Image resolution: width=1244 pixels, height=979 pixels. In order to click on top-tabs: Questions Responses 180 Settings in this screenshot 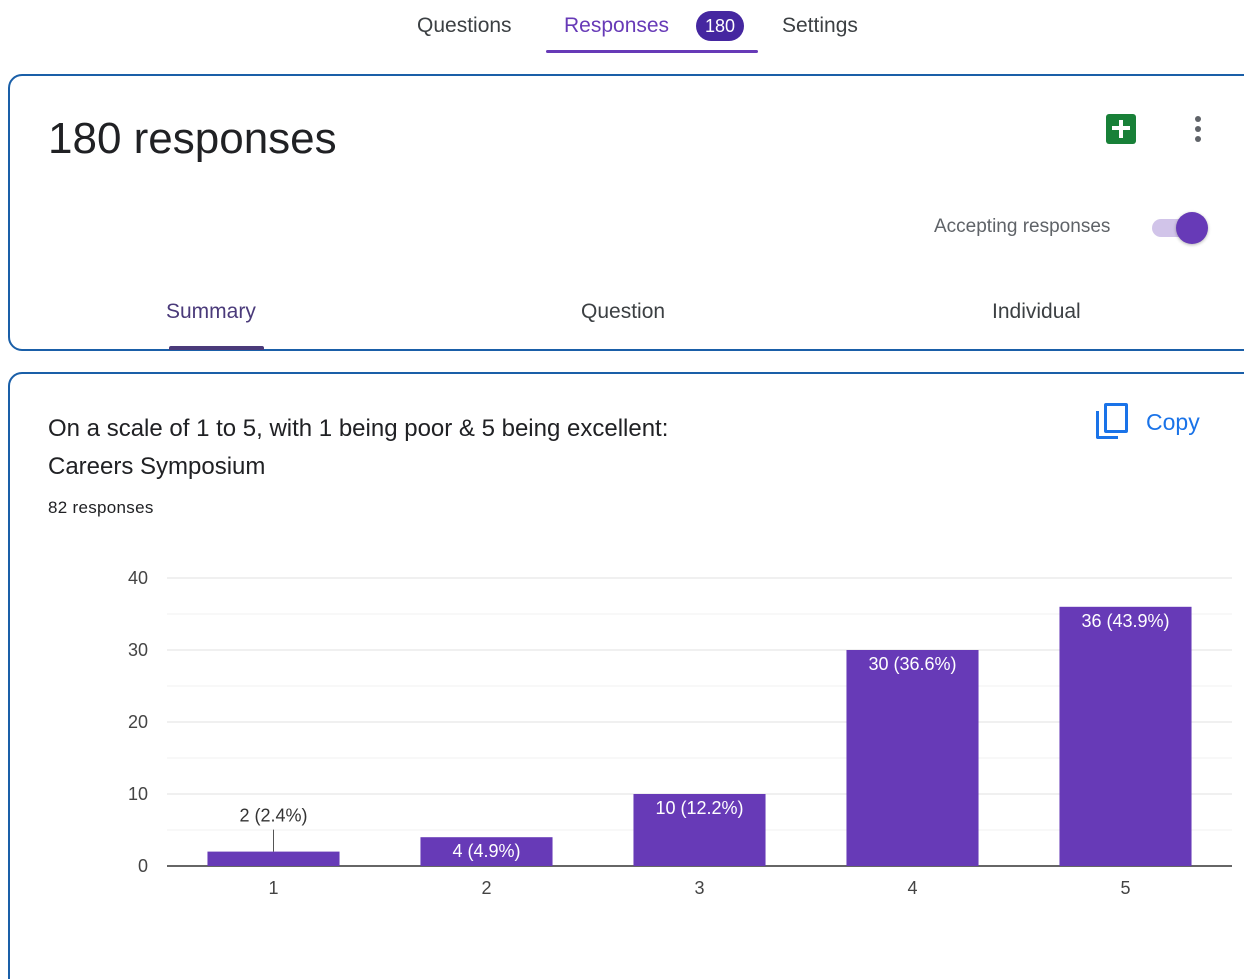, I will do `click(622, 28)`.